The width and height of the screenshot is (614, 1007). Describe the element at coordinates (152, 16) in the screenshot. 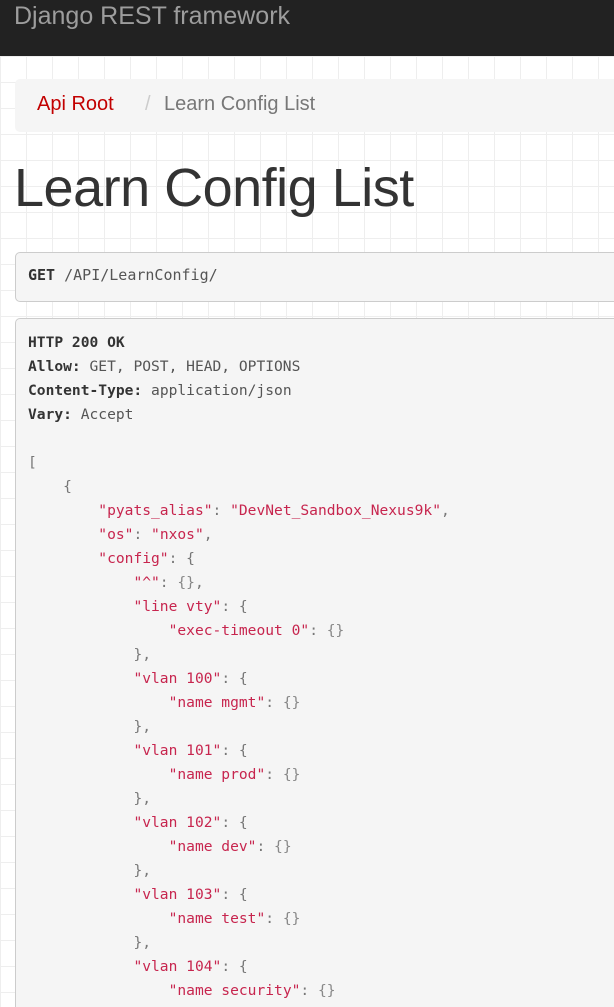

I see `brand-link: Django REST framework` at that location.